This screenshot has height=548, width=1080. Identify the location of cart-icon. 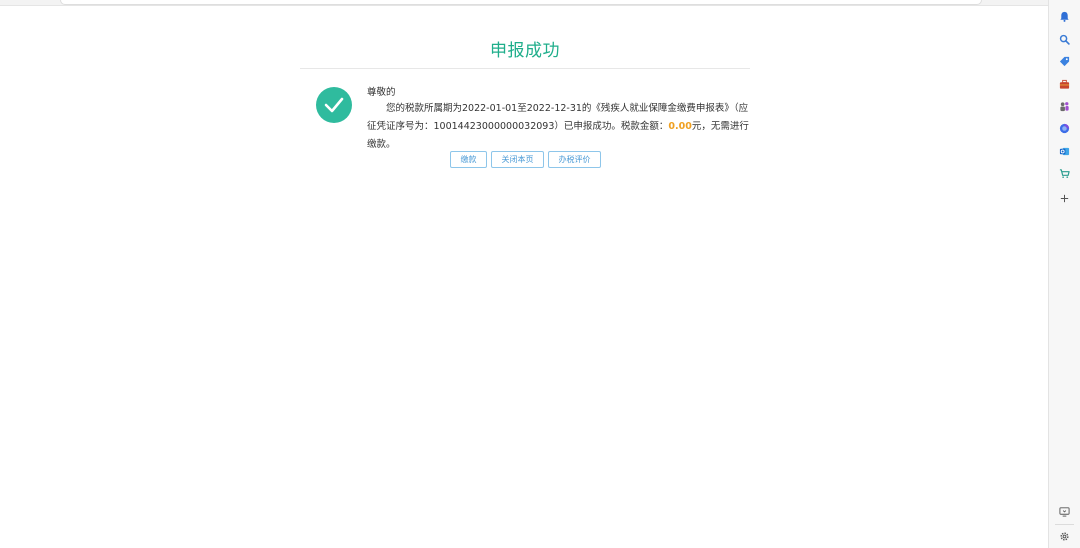
(1064, 173).